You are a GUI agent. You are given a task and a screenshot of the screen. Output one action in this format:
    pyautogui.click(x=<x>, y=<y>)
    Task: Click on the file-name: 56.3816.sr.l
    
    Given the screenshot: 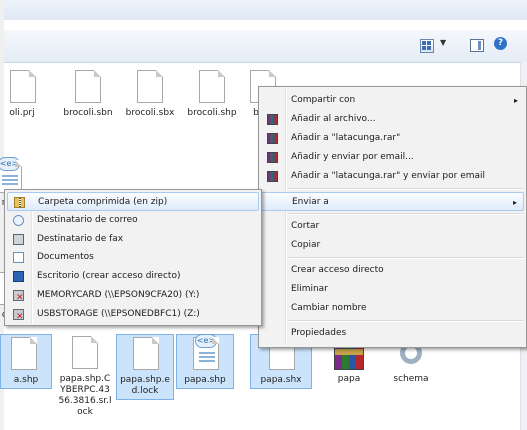 What is the action you would take?
    pyautogui.click(x=85, y=401)
    